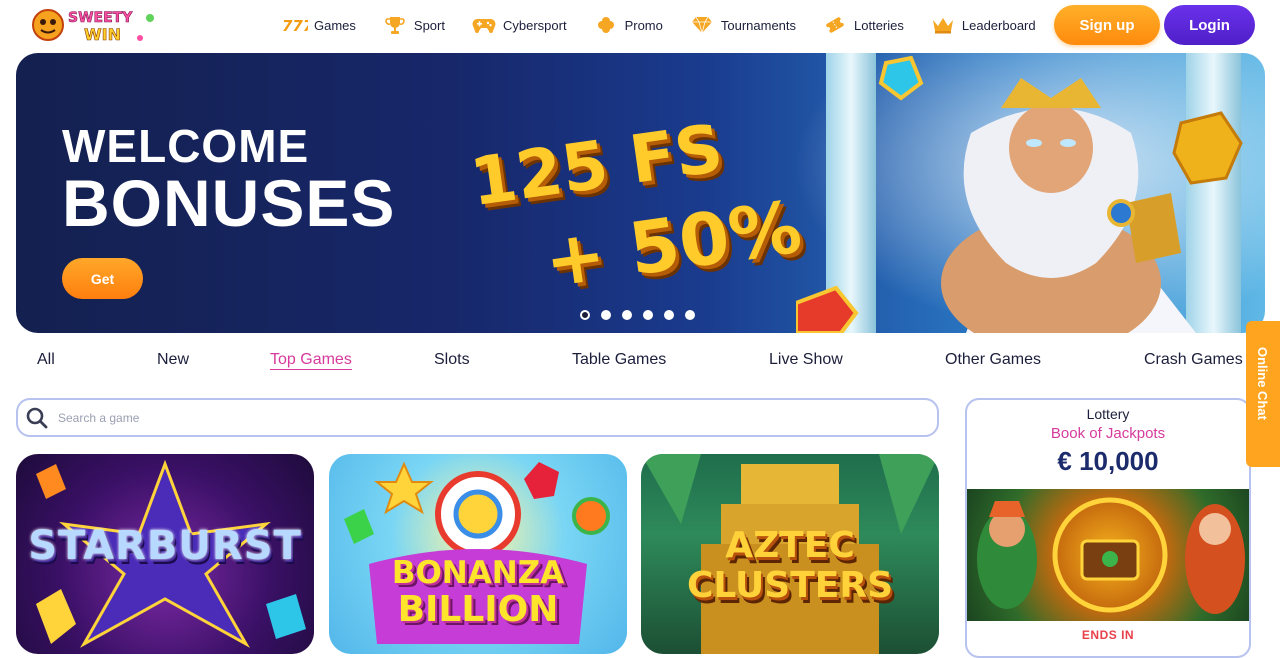 The height and width of the screenshot is (658, 1280). I want to click on game-title: STARBURST, so click(165, 546).